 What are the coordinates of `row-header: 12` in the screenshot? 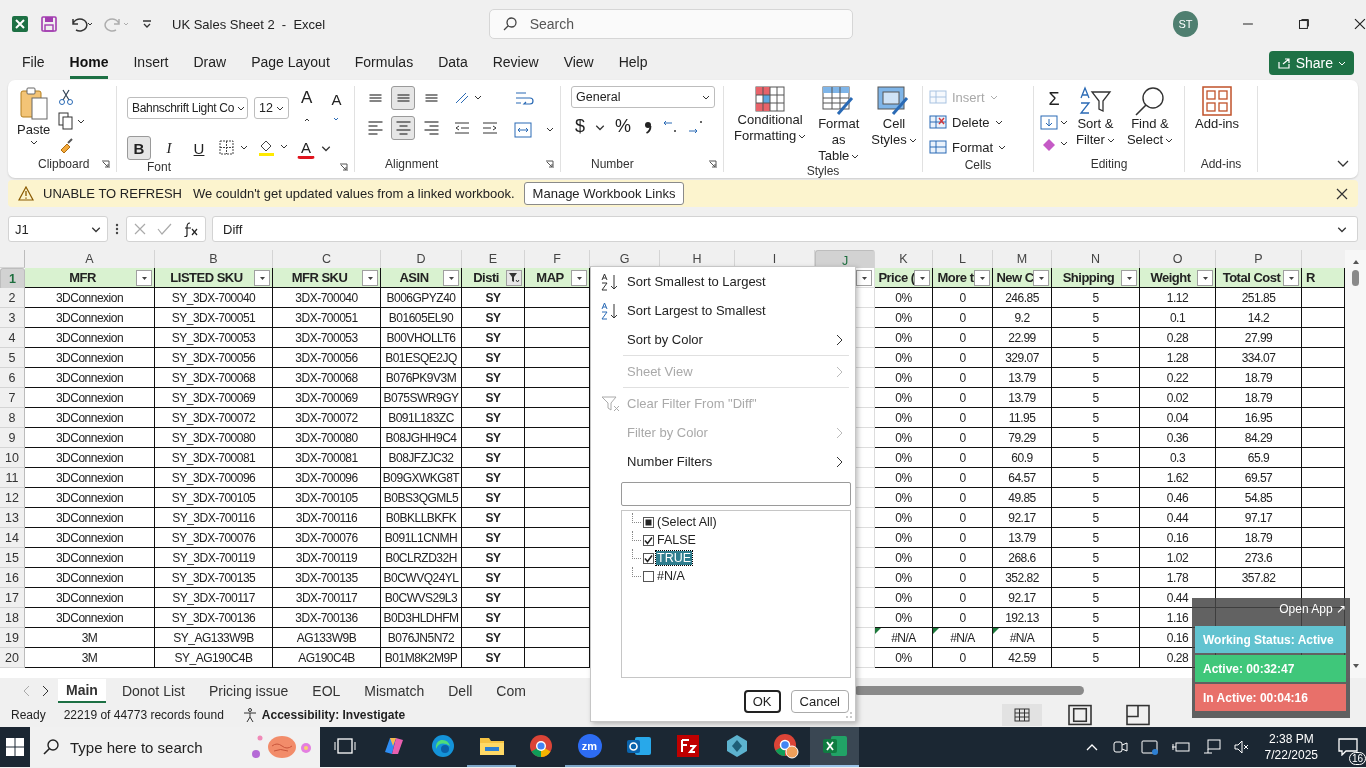 It's located at (12, 498).